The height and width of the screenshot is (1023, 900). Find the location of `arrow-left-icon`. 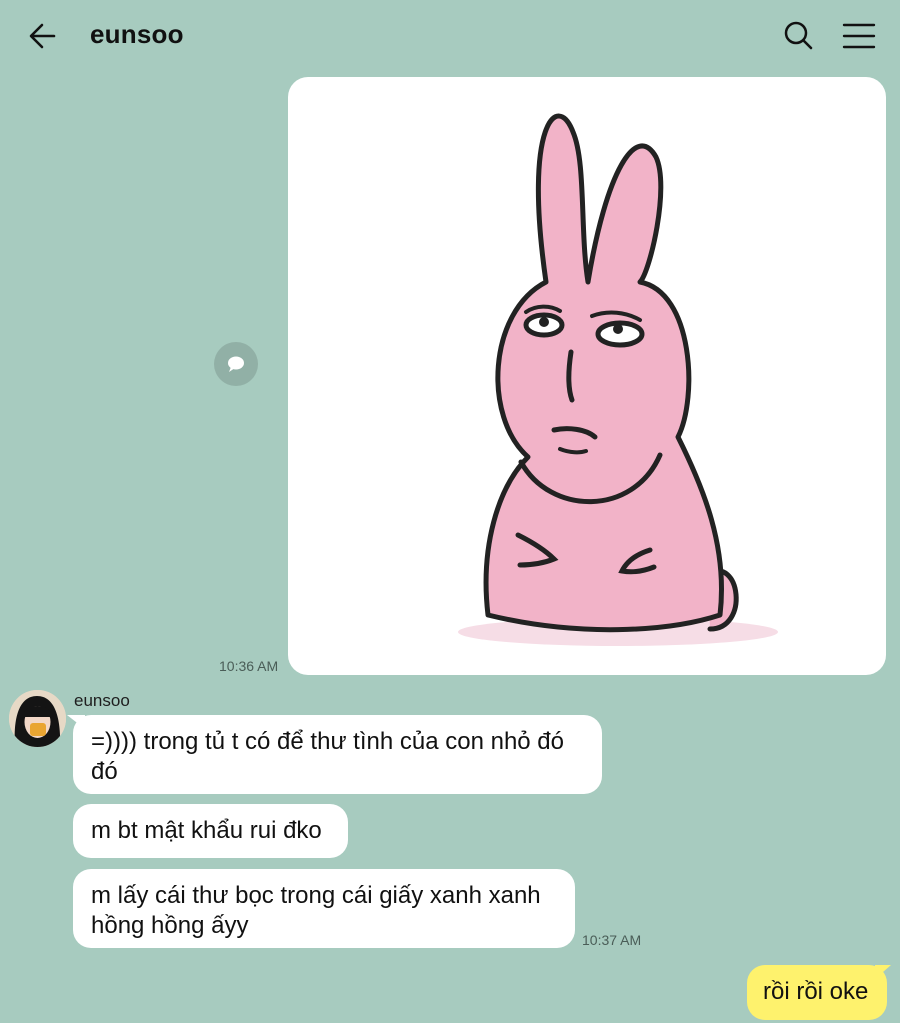

arrow-left-icon is located at coordinates (42, 36).